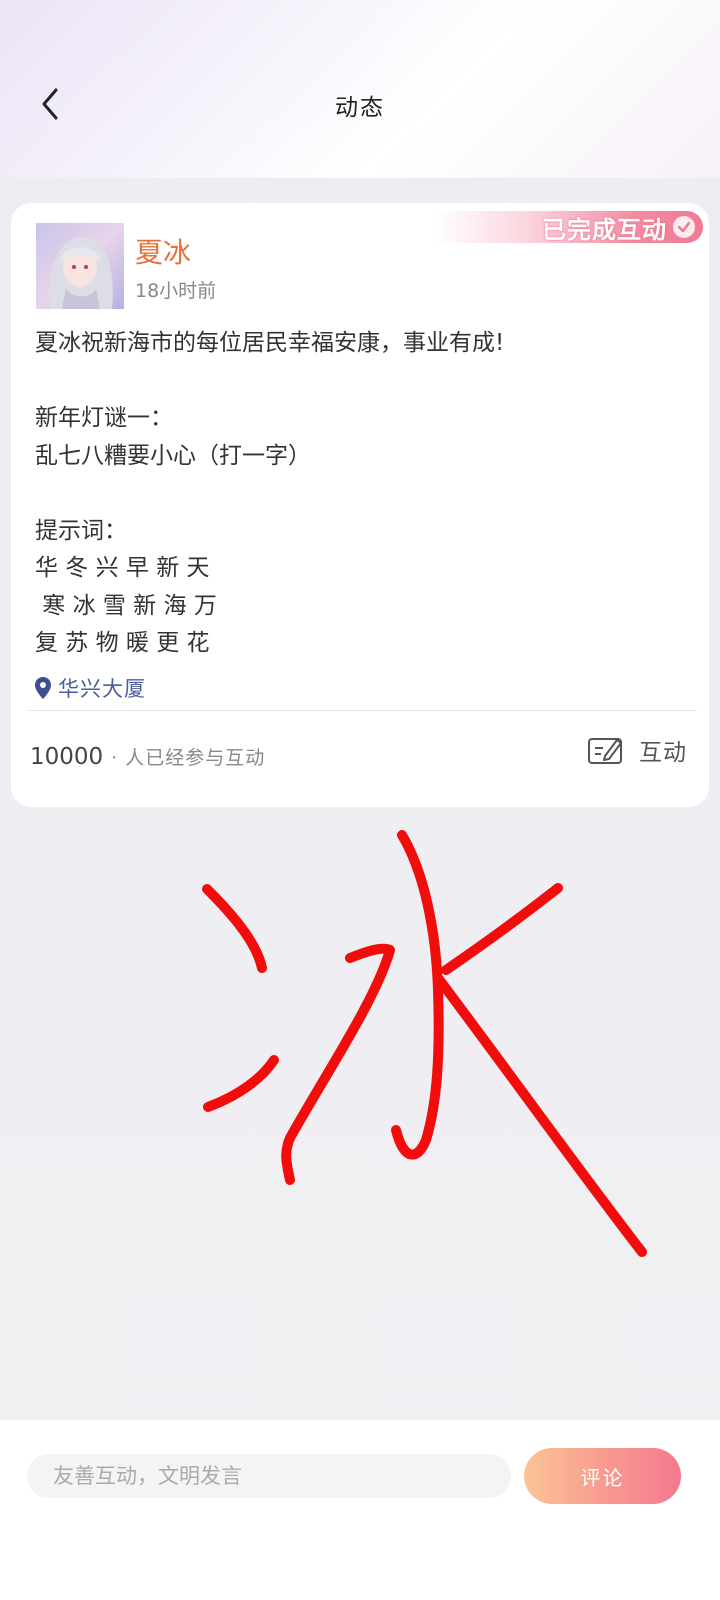  What do you see at coordinates (80, 266) in the screenshot?
I see `avatar` at bounding box center [80, 266].